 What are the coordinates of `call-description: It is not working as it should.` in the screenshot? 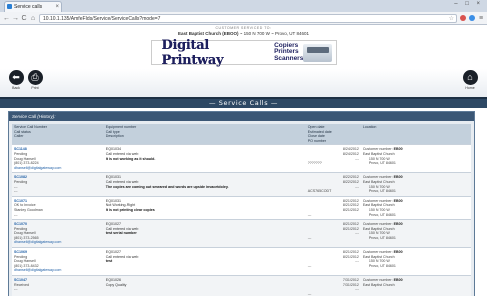 It's located at (130, 158).